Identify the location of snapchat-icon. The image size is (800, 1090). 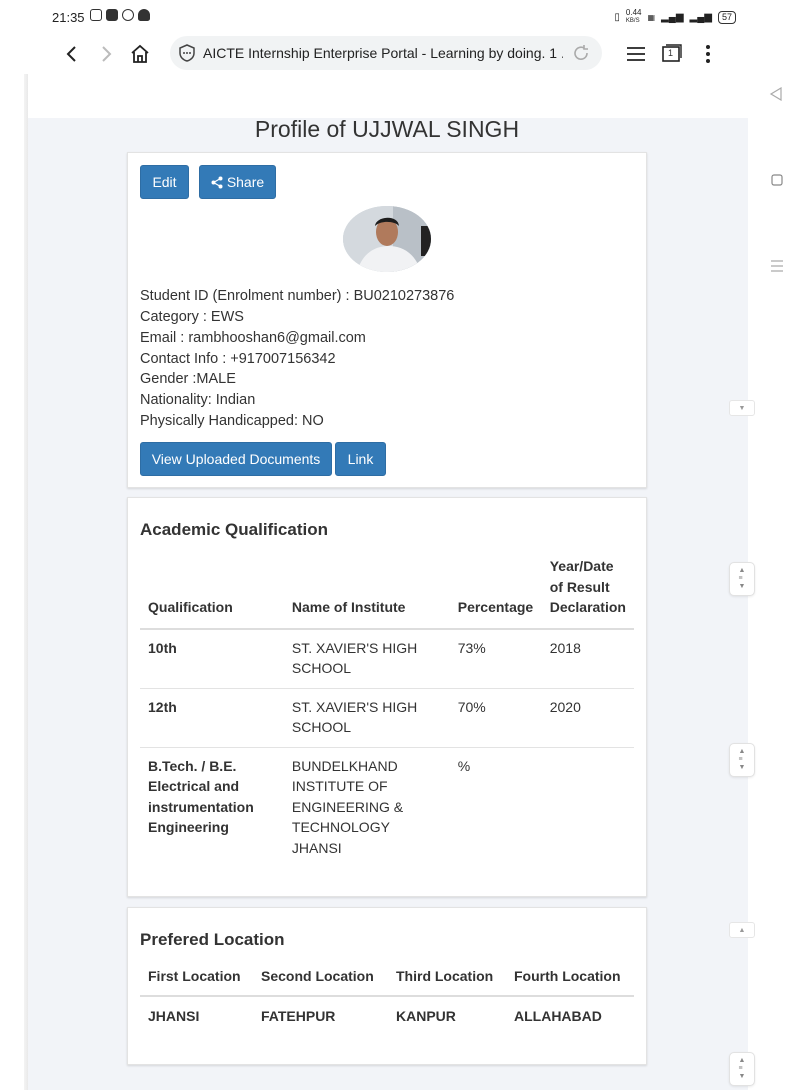
(144, 15).